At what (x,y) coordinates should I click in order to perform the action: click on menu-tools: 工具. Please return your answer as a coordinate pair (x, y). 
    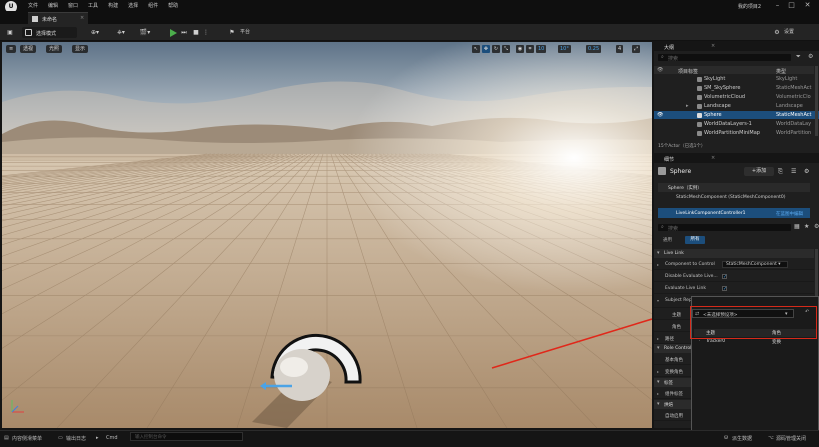
    Looking at the image, I should click on (93, 5).